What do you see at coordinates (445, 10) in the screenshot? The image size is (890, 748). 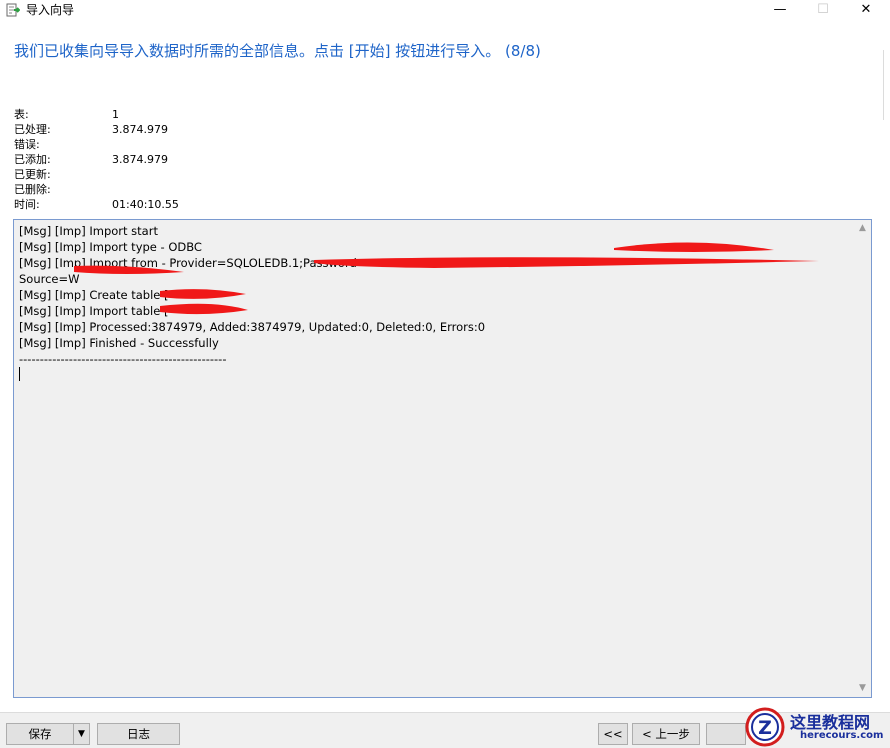 I see `title-bar: 导入向导 — ☐ ✕` at bounding box center [445, 10].